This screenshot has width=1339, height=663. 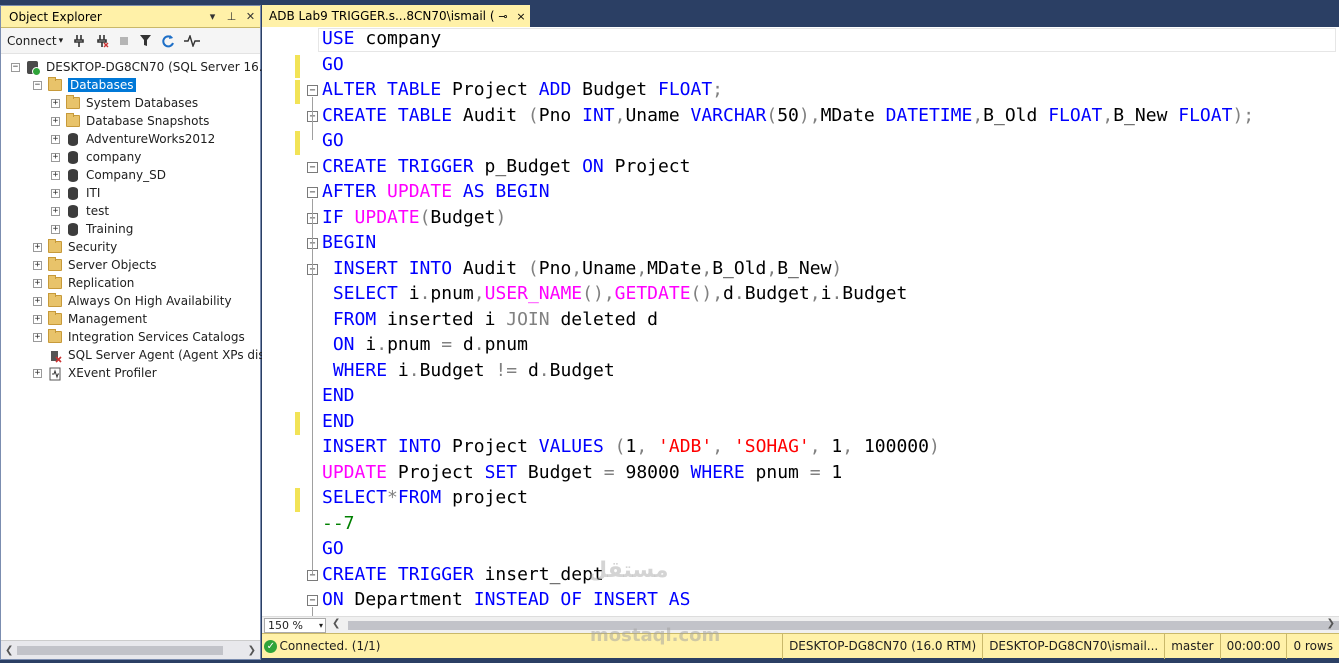 What do you see at coordinates (80, 211) in the screenshot?
I see `tree-node: + test` at bounding box center [80, 211].